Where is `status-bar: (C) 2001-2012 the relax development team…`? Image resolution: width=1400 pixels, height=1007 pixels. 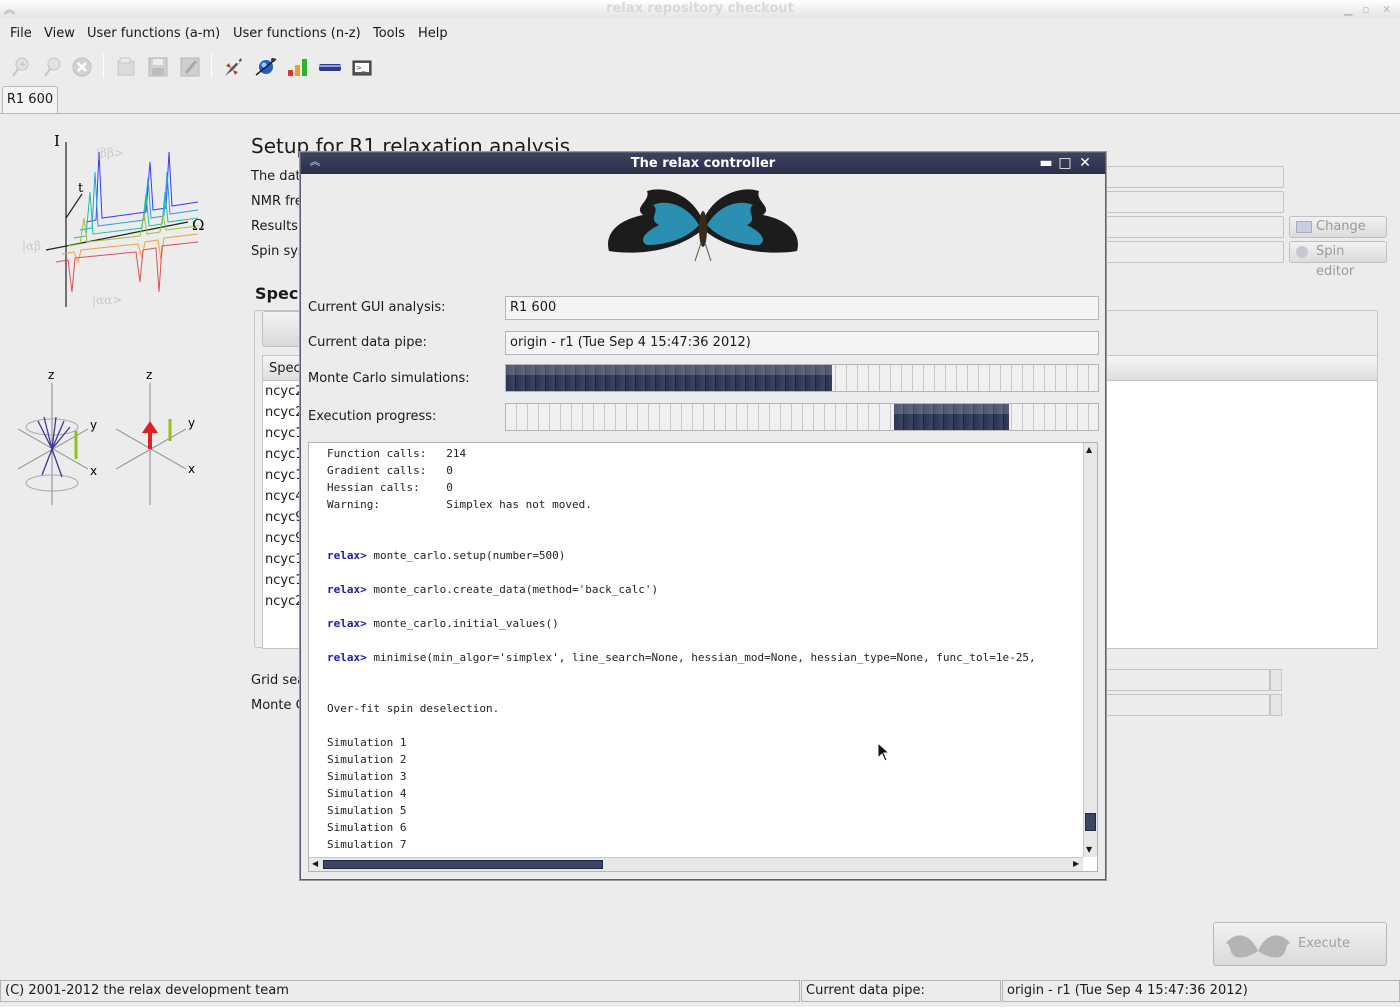 status-bar: (C) 2001-2012 the relax development team… is located at coordinates (700, 991).